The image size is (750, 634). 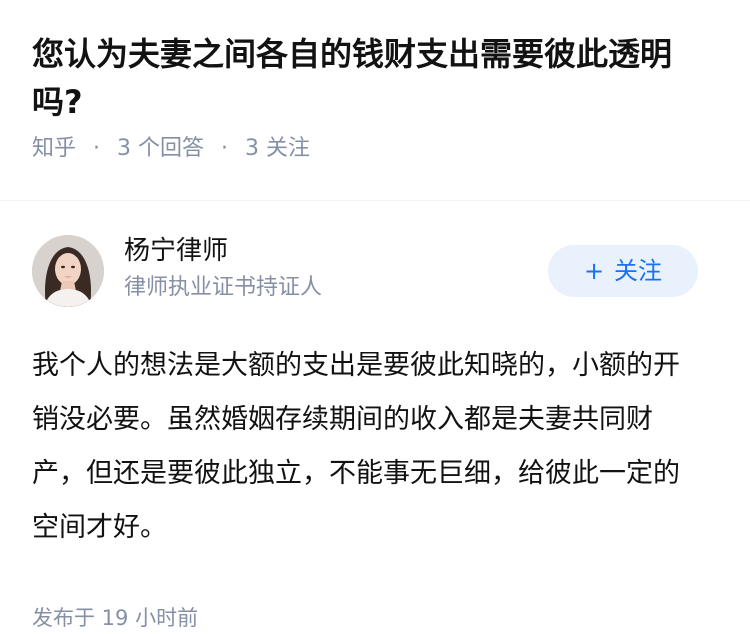 What do you see at coordinates (54, 148) in the screenshot?
I see `source-label: 知乎` at bounding box center [54, 148].